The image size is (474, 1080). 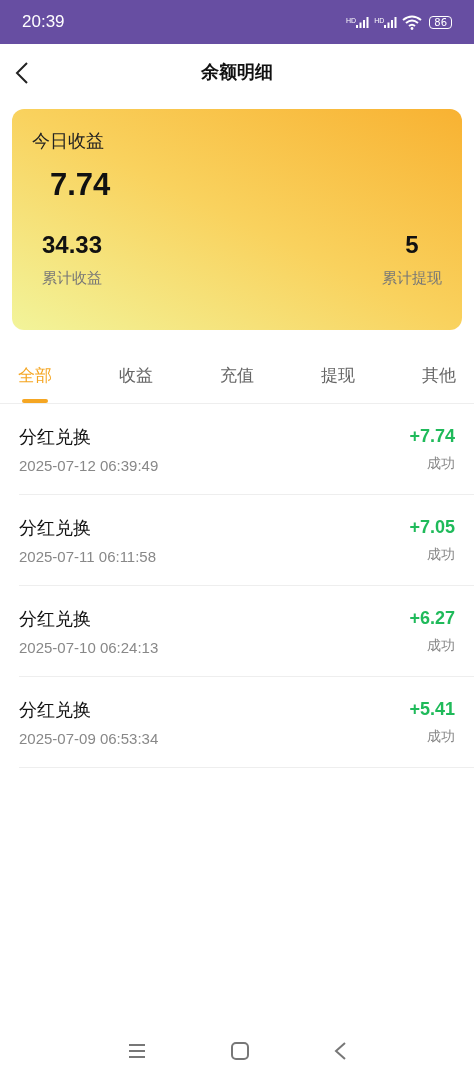 I want to click on wifi-icon, so click(x=412, y=22).